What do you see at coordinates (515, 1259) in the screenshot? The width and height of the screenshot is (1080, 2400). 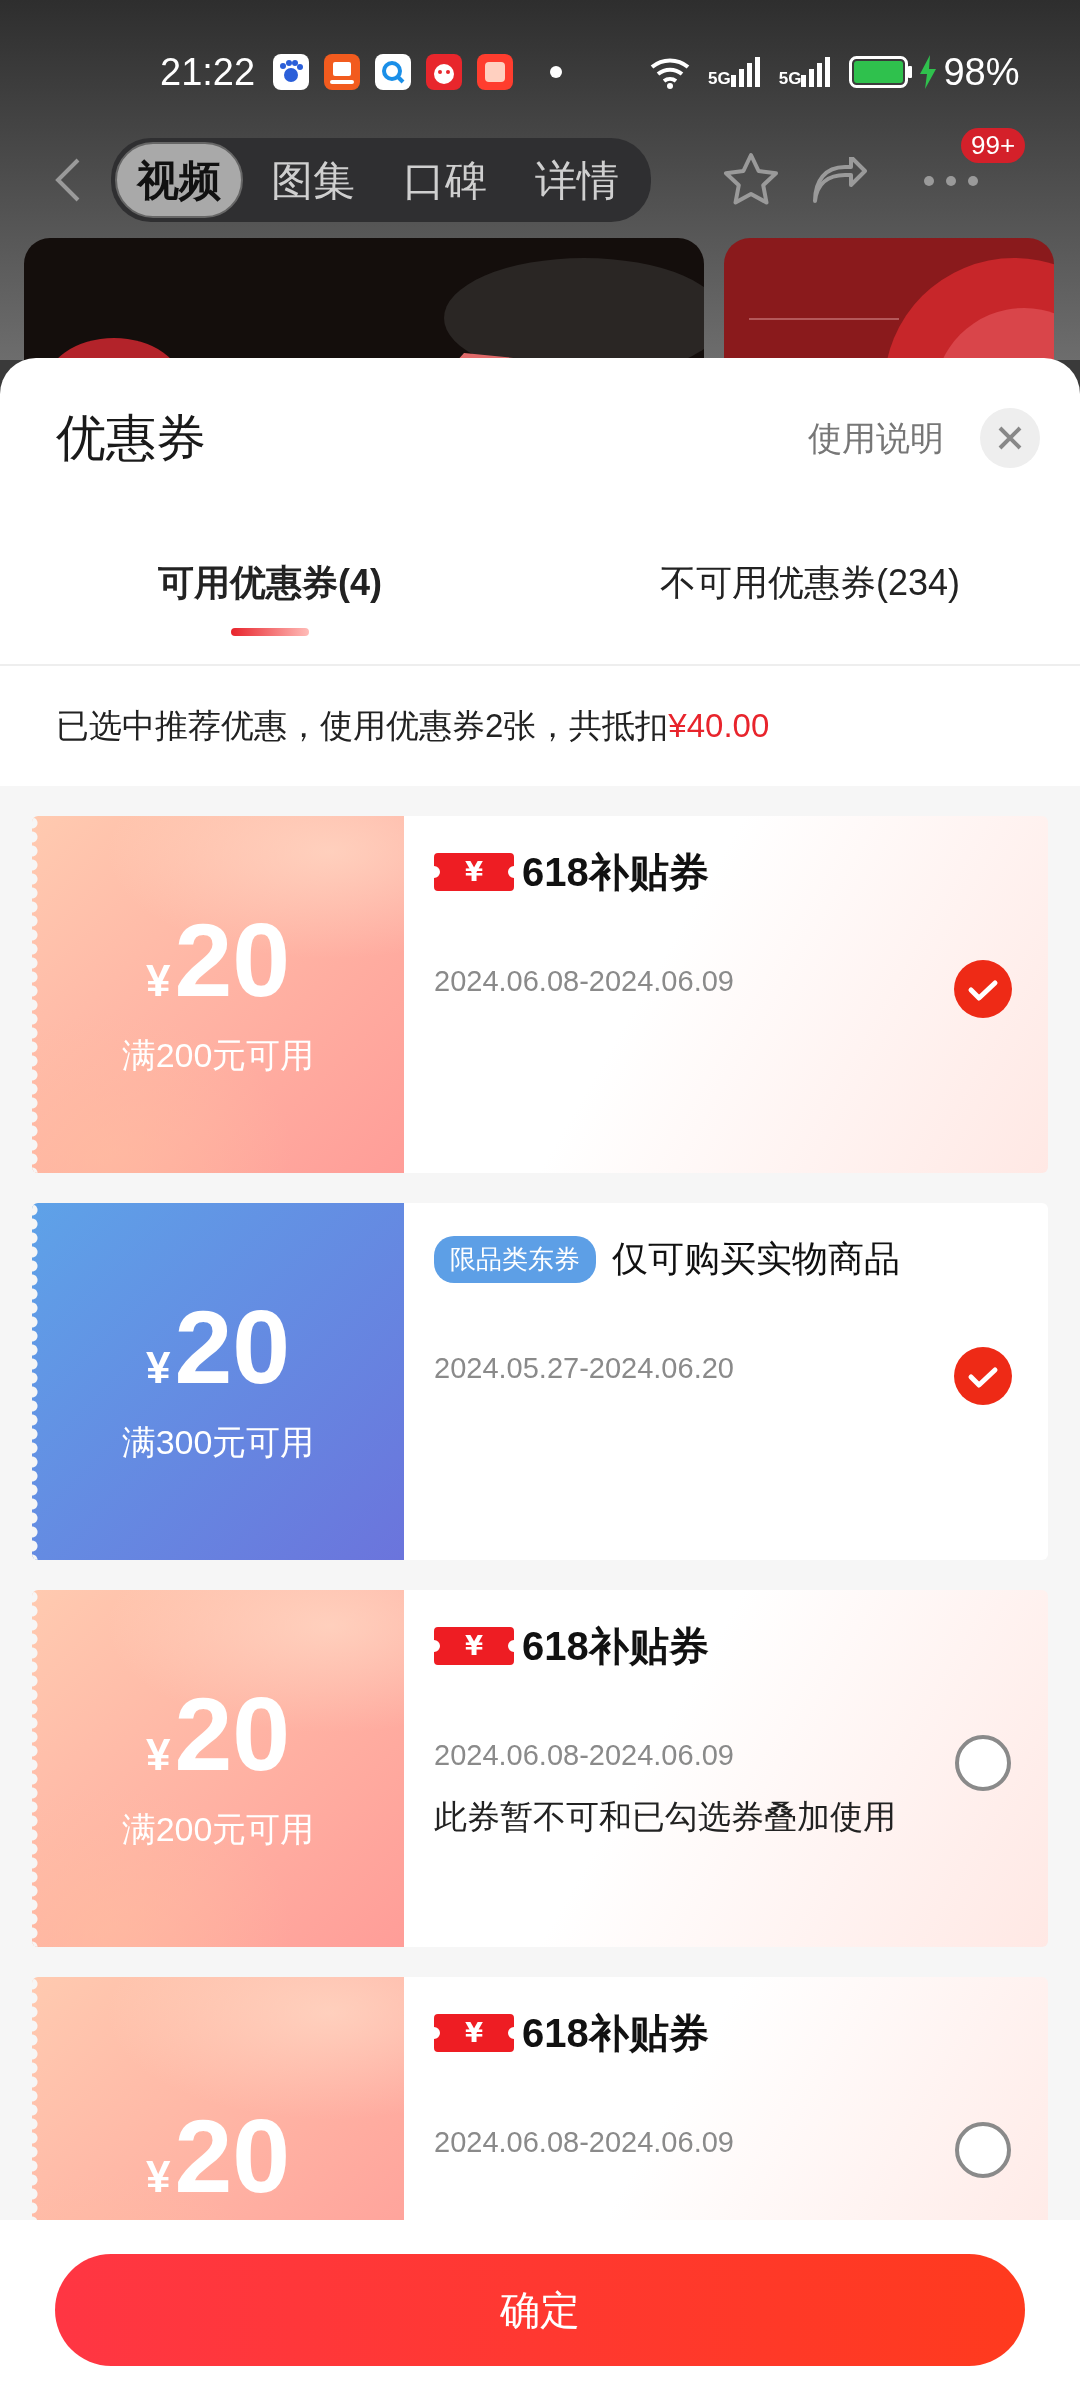 I see `category-tag: 限品类东券` at bounding box center [515, 1259].